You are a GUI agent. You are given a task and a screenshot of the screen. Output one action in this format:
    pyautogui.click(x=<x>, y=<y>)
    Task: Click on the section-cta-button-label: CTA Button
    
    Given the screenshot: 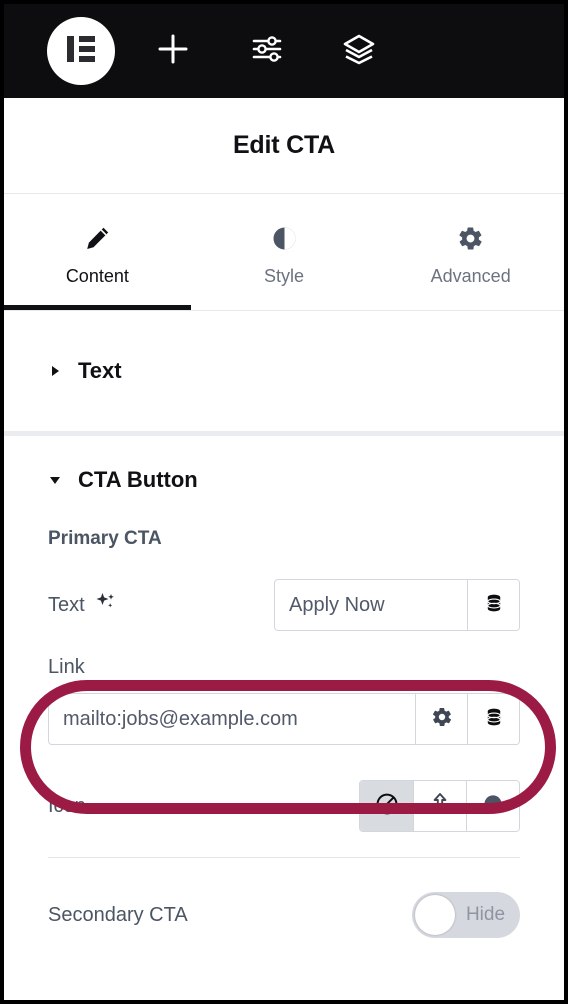 What is the action you would take?
    pyautogui.click(x=138, y=479)
    